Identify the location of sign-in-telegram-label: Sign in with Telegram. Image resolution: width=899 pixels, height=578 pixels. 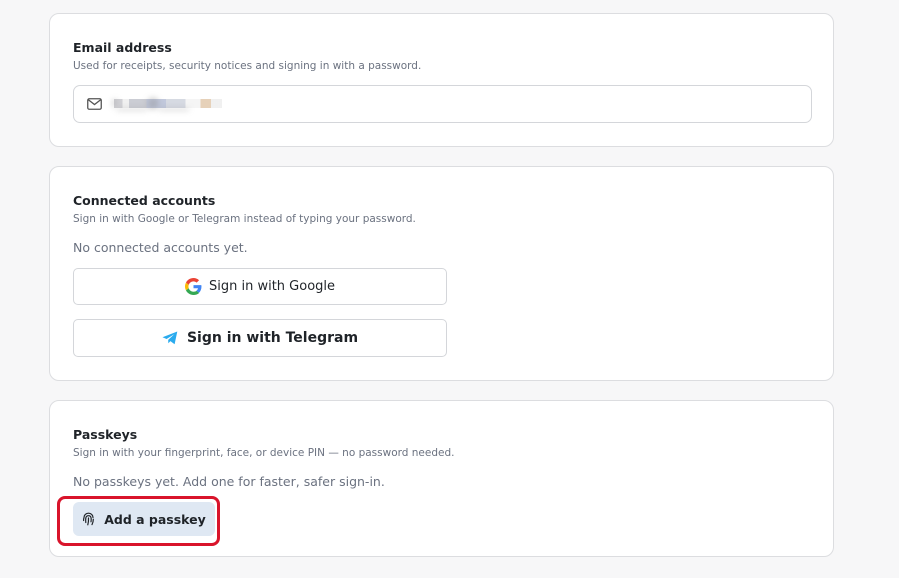
(272, 338).